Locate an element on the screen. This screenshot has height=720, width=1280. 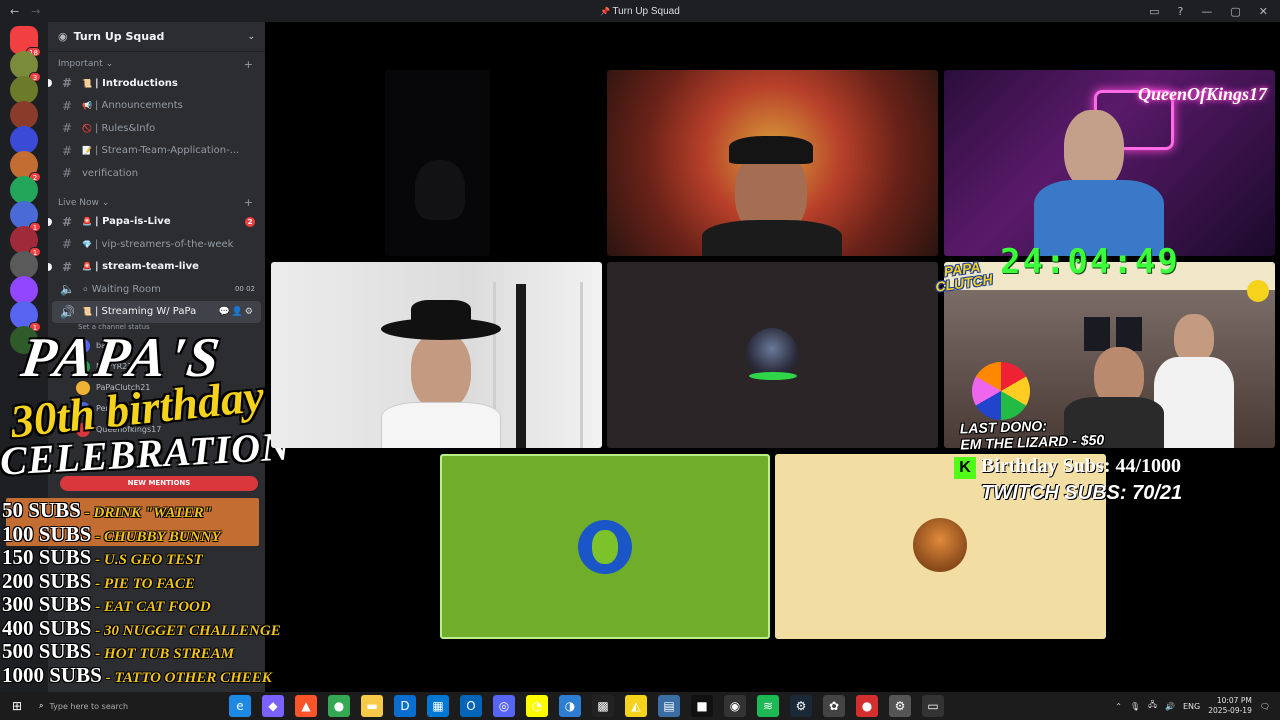
speaking-ring is located at coordinates (773, 376).